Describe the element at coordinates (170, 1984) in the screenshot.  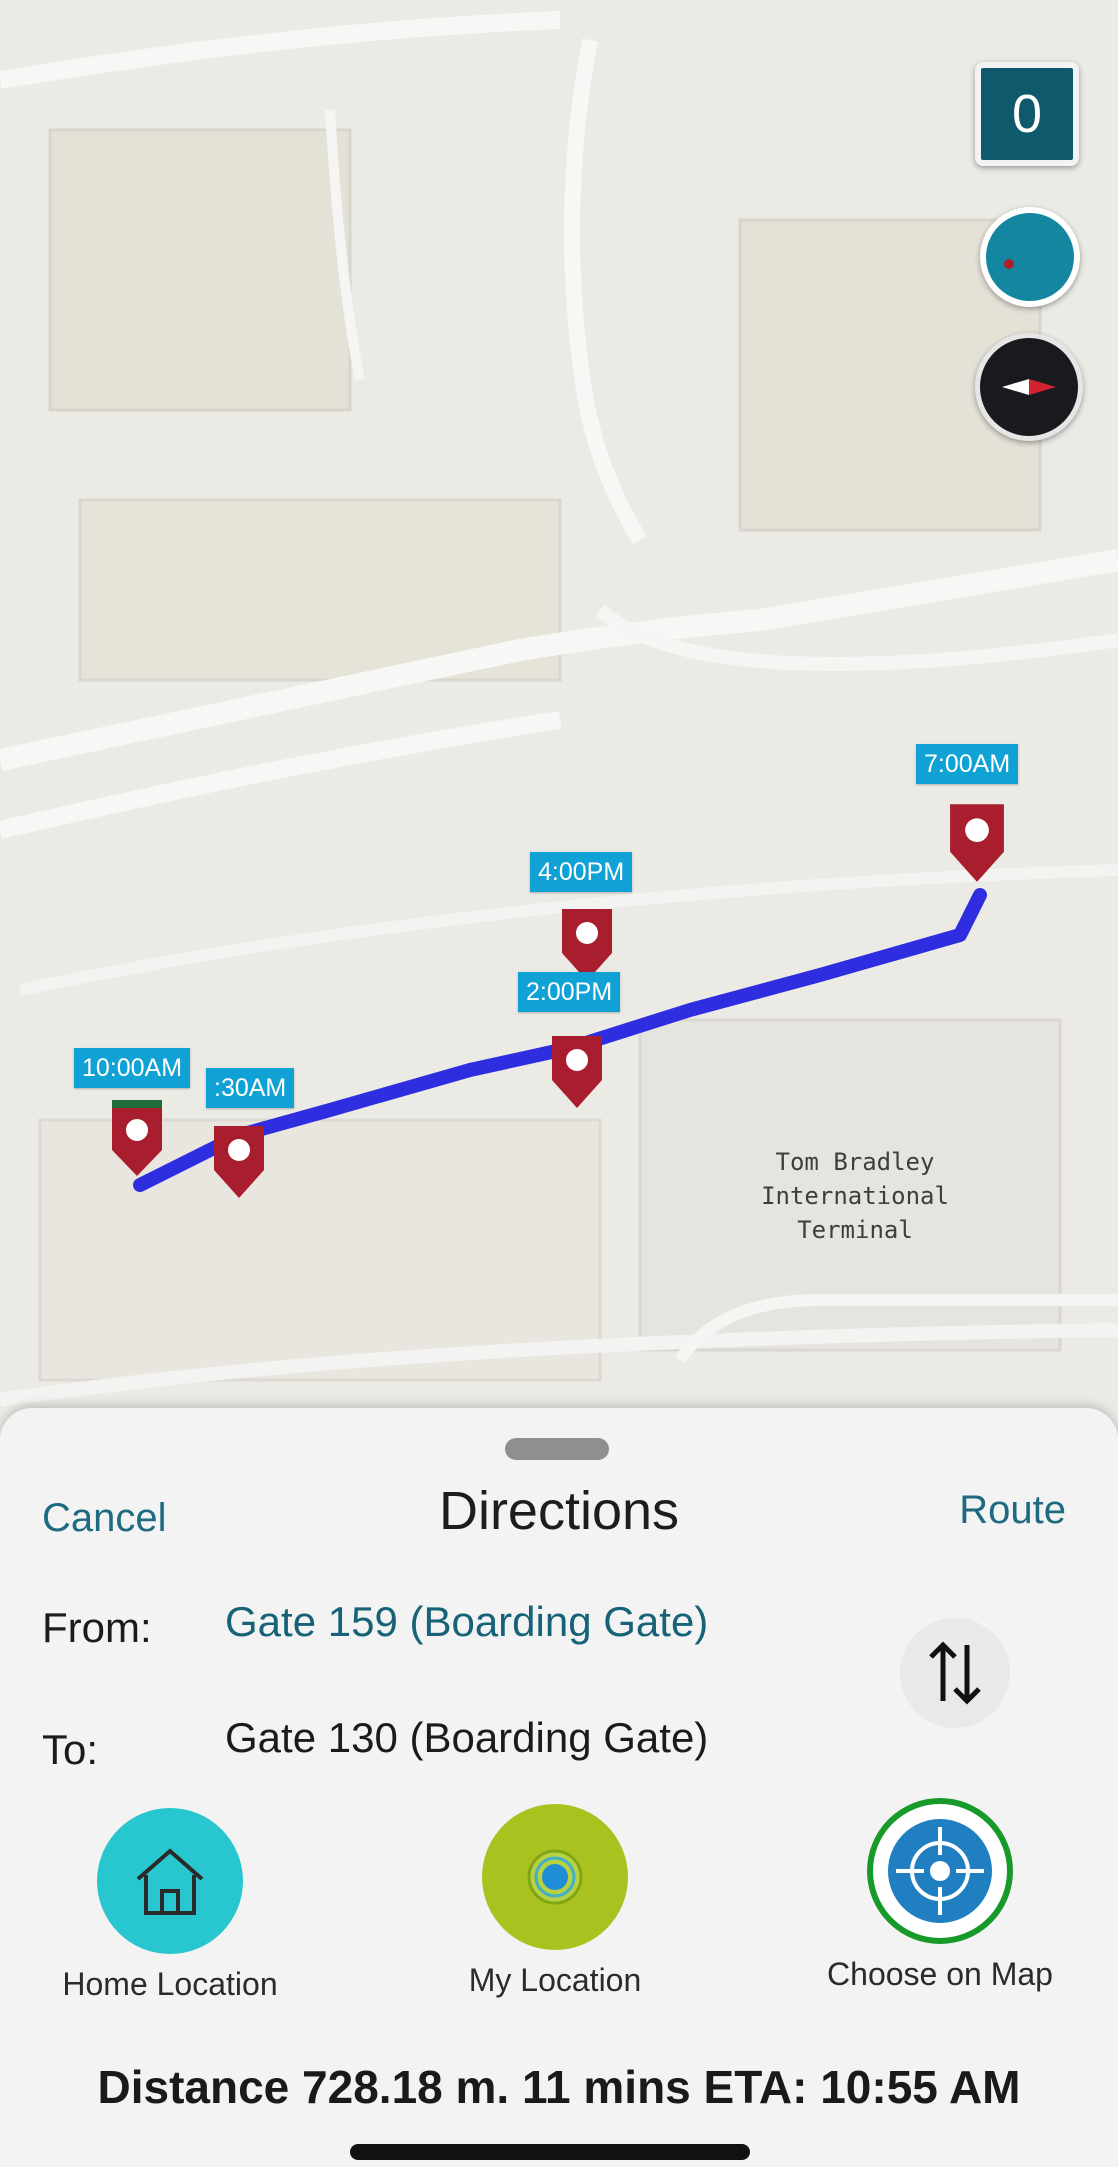
I see `home-location-label: Home Location` at that location.